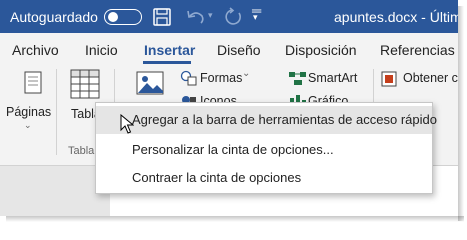 Image resolution: width=467 pixels, height=240 pixels. What do you see at coordinates (162, 17) in the screenshot?
I see `save-icon` at bounding box center [162, 17].